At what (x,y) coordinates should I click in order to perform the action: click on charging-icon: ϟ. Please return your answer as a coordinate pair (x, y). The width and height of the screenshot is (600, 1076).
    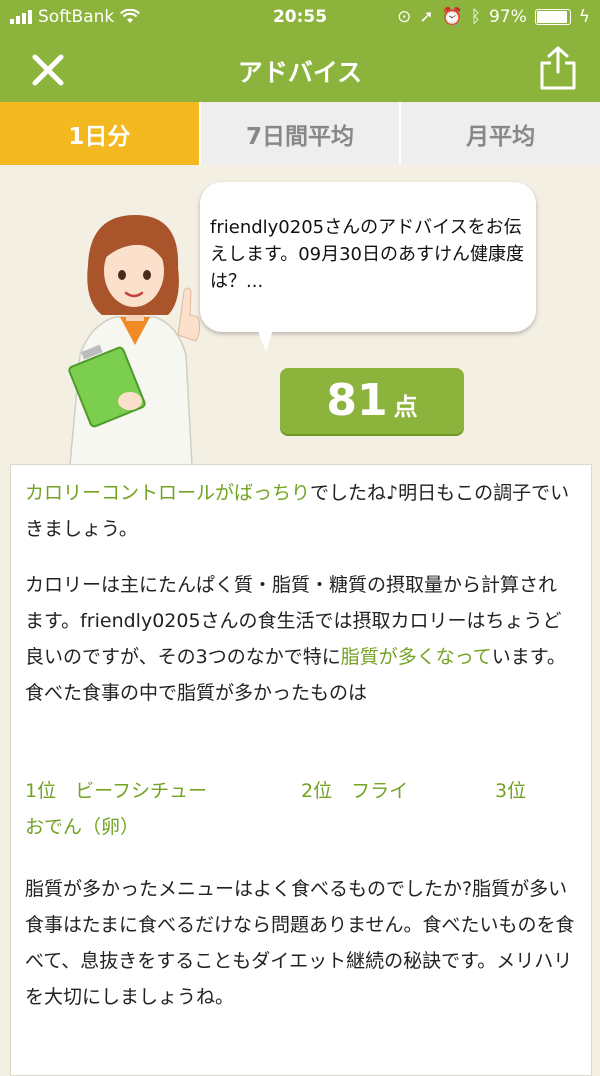
    Looking at the image, I should click on (584, 17).